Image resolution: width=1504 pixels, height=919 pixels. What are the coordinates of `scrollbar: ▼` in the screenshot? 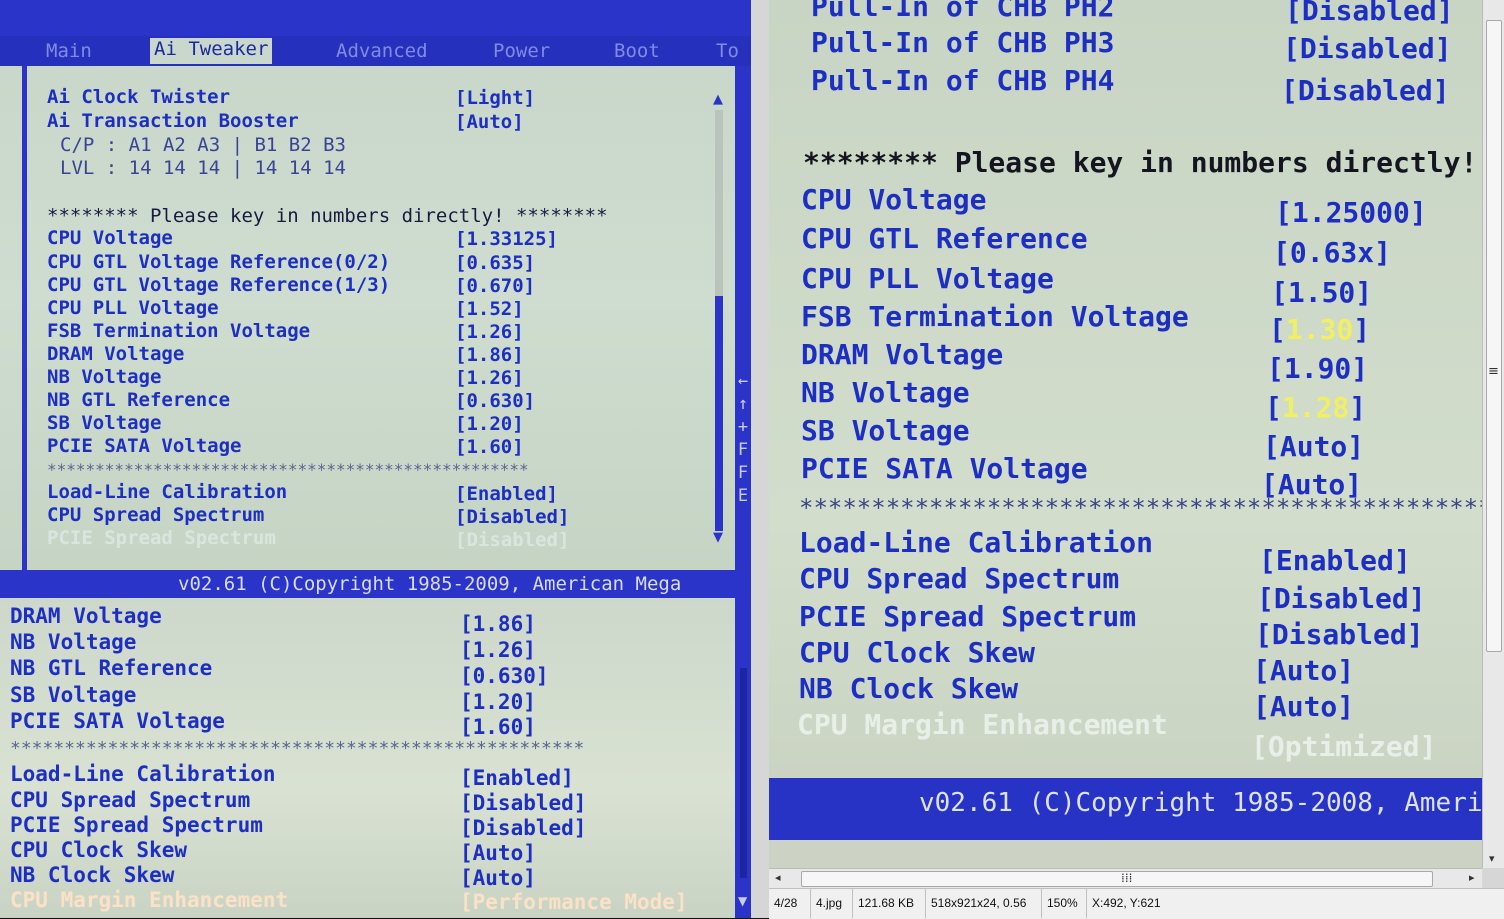 It's located at (743, 758).